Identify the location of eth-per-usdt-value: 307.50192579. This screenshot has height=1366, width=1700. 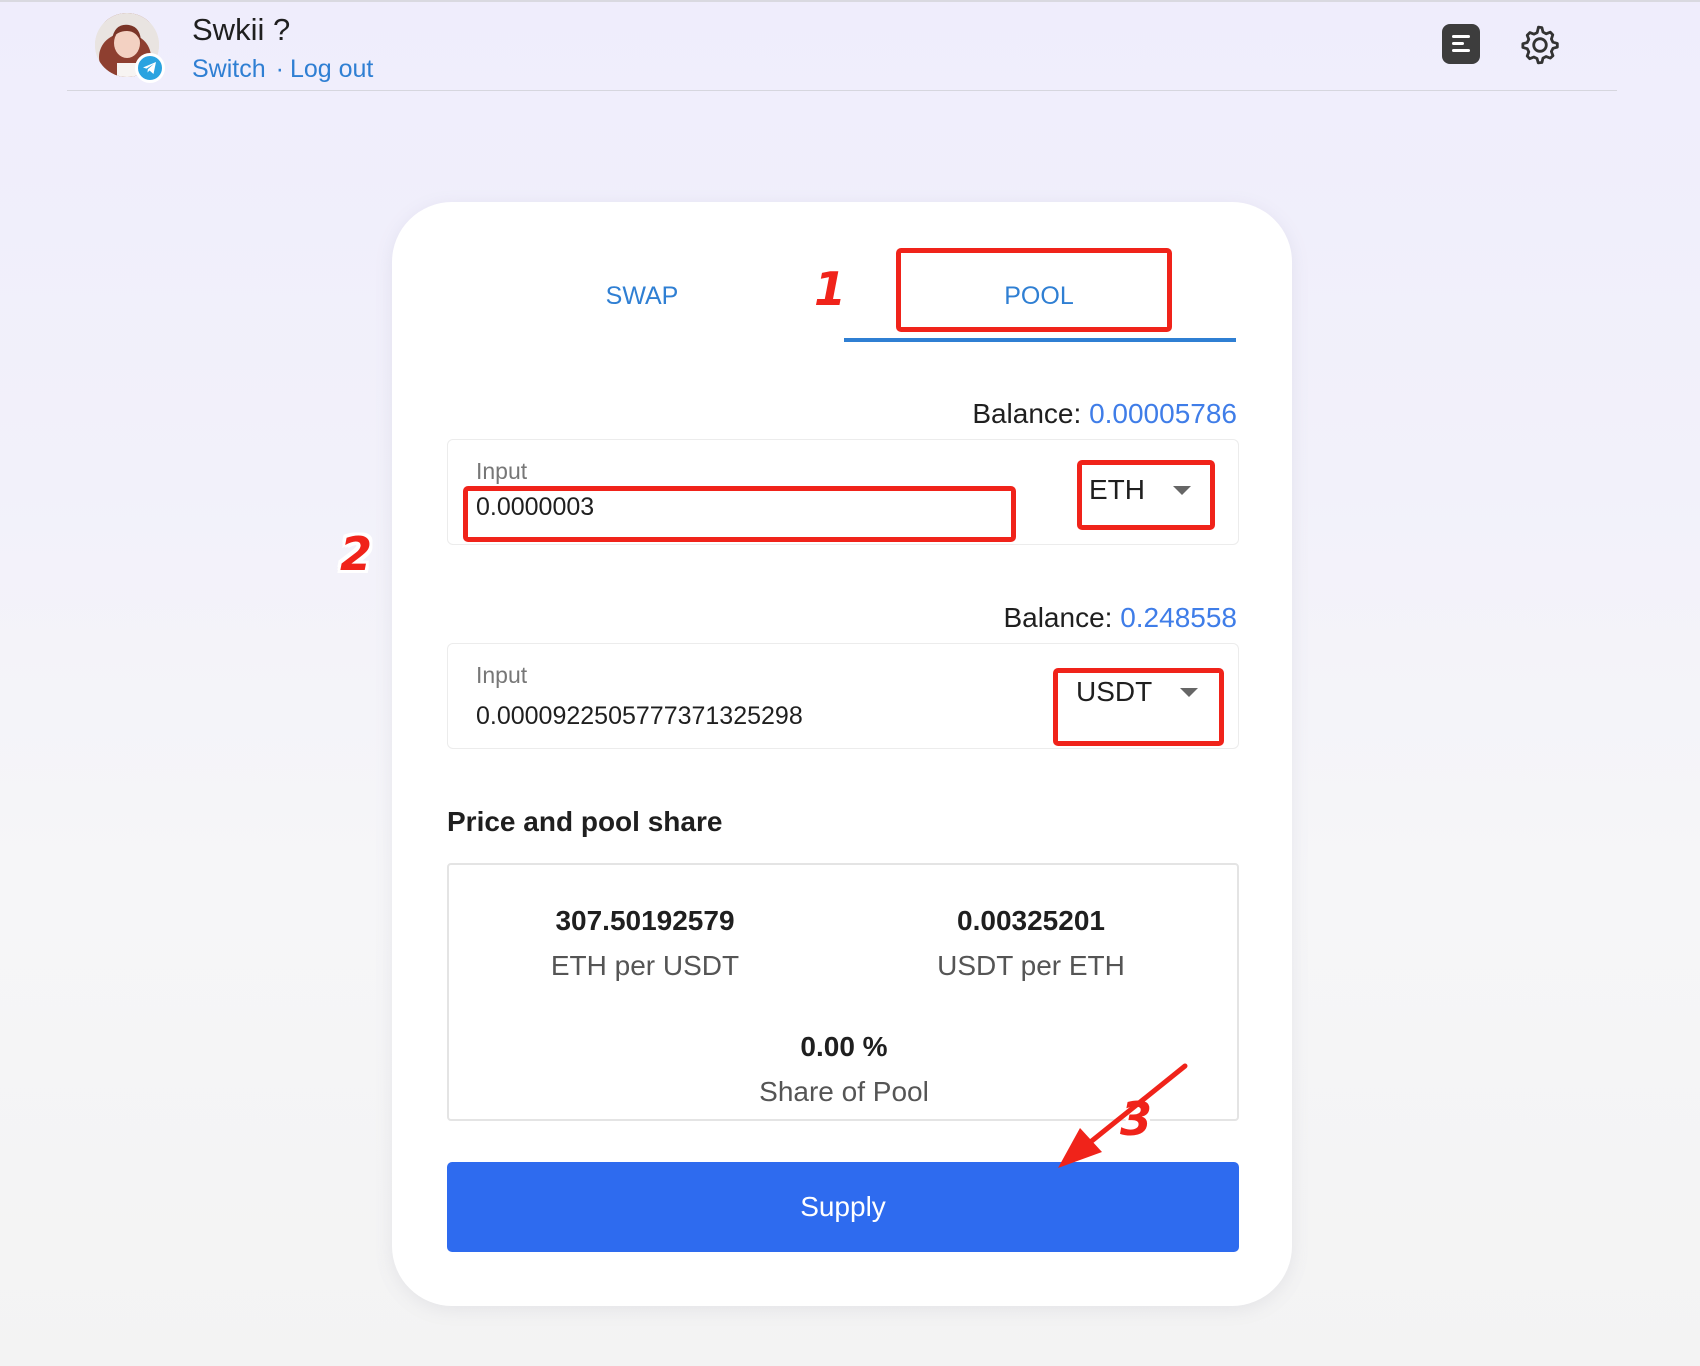
(645, 920).